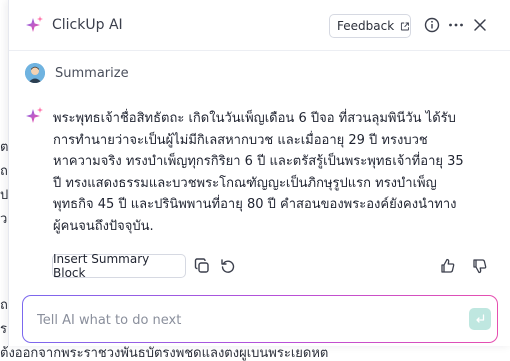 This screenshot has width=510, height=361. What do you see at coordinates (480, 266) in the screenshot?
I see `thumbs-down-icon` at bounding box center [480, 266].